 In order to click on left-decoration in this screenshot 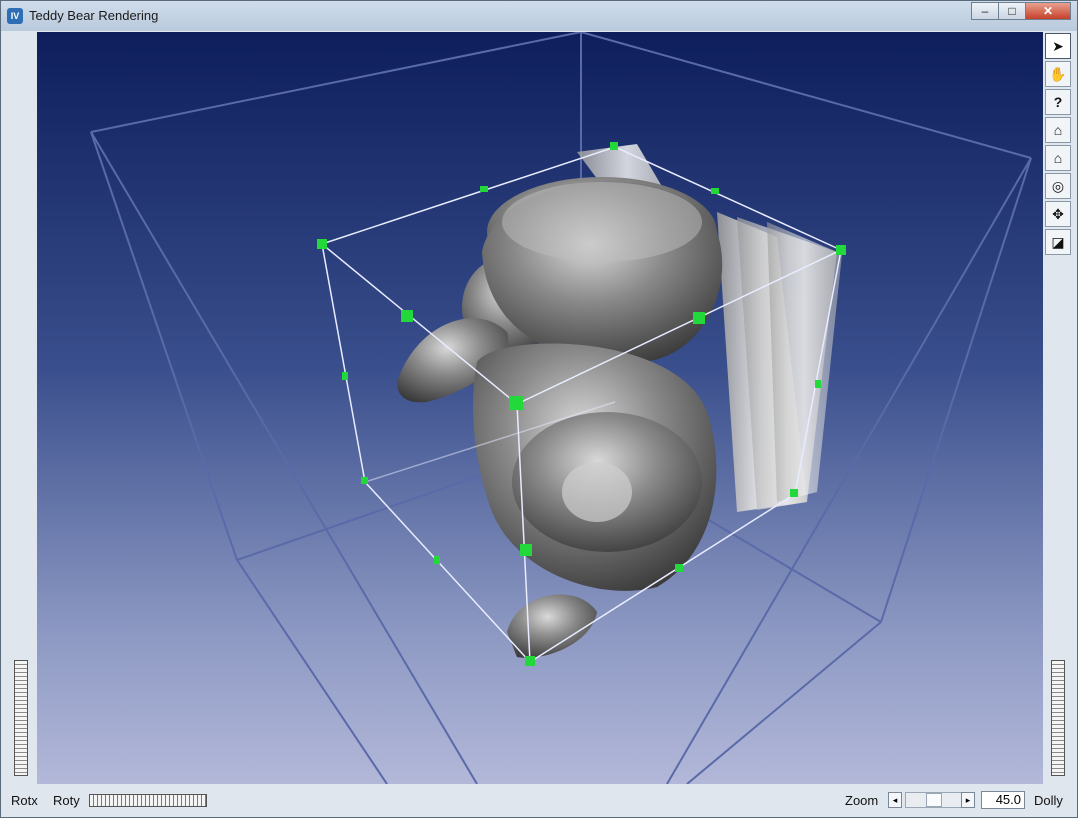, I will do `click(22, 408)`.